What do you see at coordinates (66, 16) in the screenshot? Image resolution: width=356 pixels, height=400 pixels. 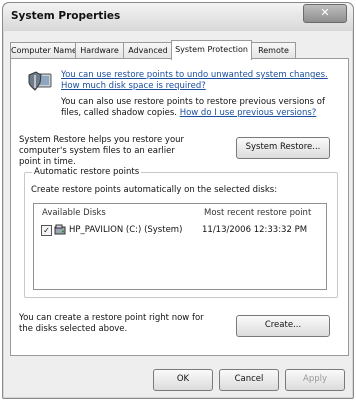 I see `window-title: System Properties` at bounding box center [66, 16].